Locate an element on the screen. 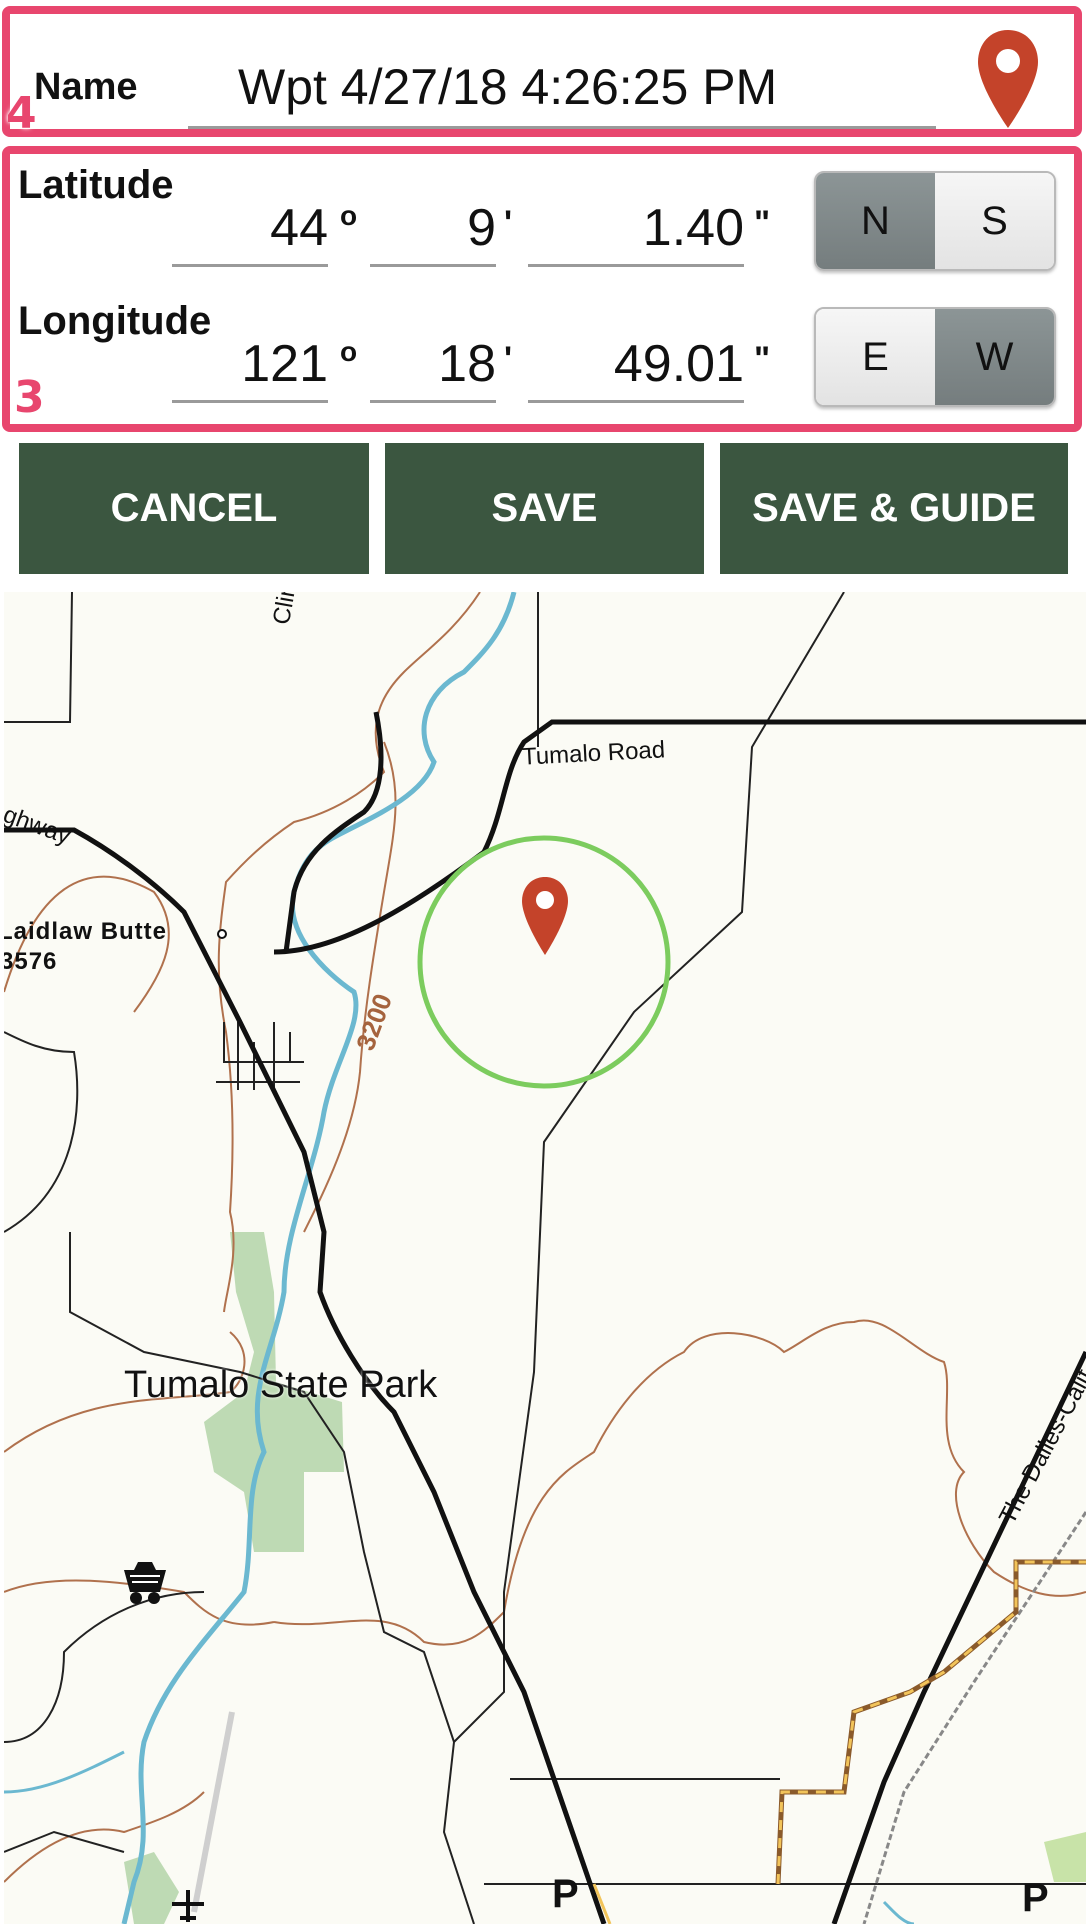  annotation-badge-3: 3 is located at coordinates (29, 397).